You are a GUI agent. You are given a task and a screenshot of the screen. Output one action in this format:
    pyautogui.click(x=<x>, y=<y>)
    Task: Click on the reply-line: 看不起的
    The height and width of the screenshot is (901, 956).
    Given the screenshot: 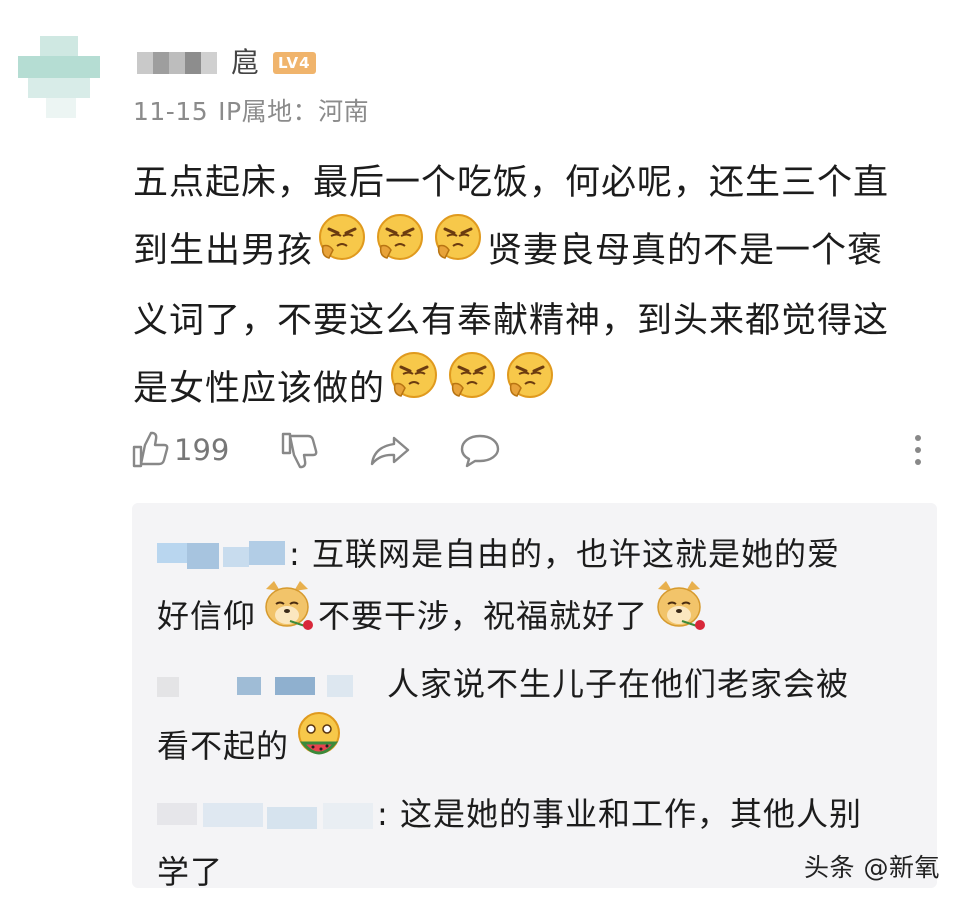 What is the action you would take?
    pyautogui.click(x=537, y=747)
    